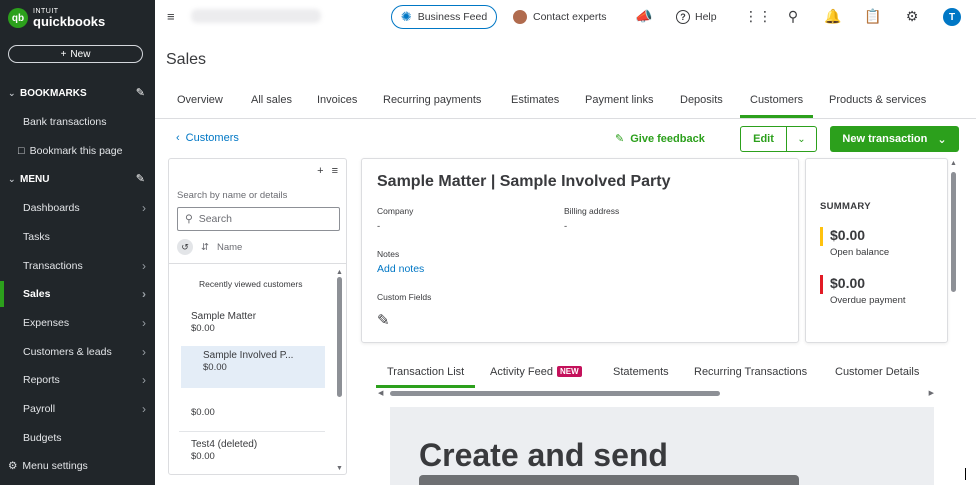  I want to click on sidebar-item-sales: Sales ›, so click(77, 294).